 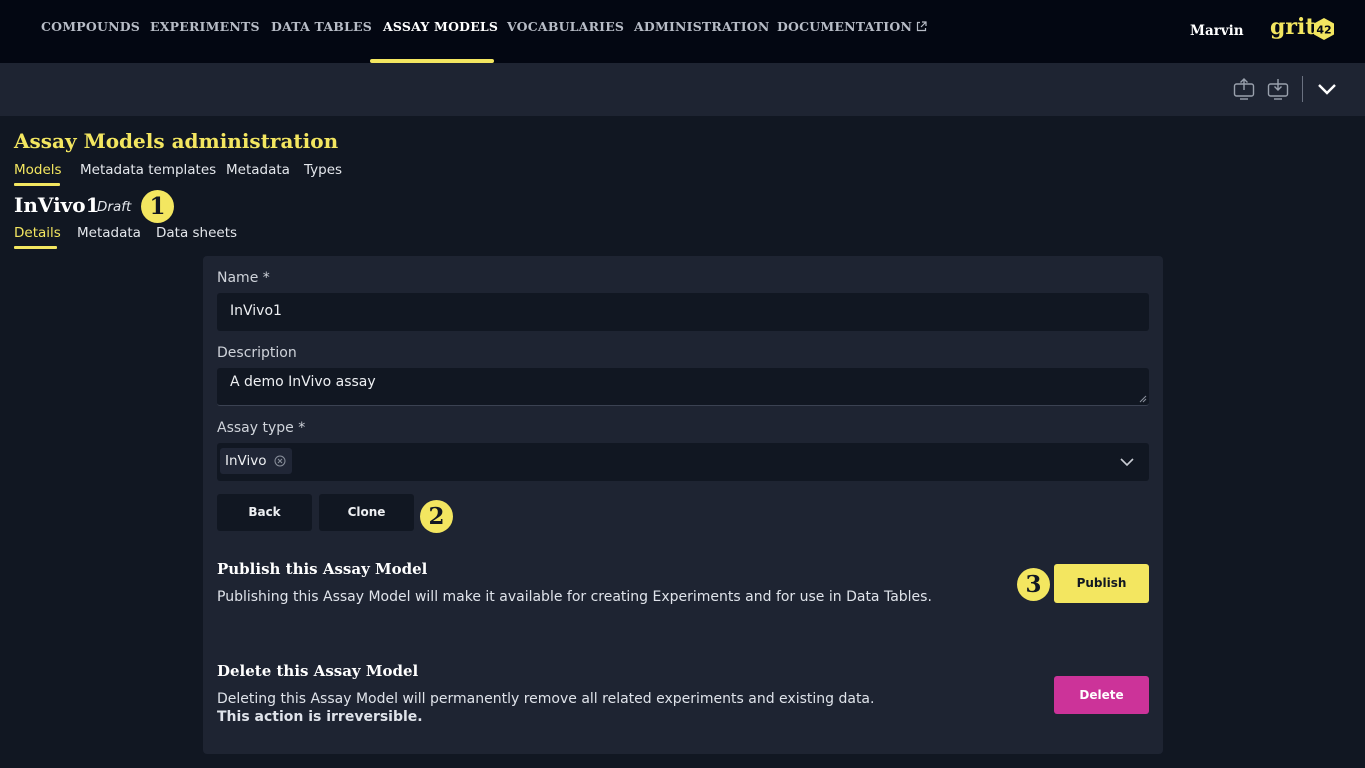 I want to click on name-field: InVivo1, so click(x=683, y=312).